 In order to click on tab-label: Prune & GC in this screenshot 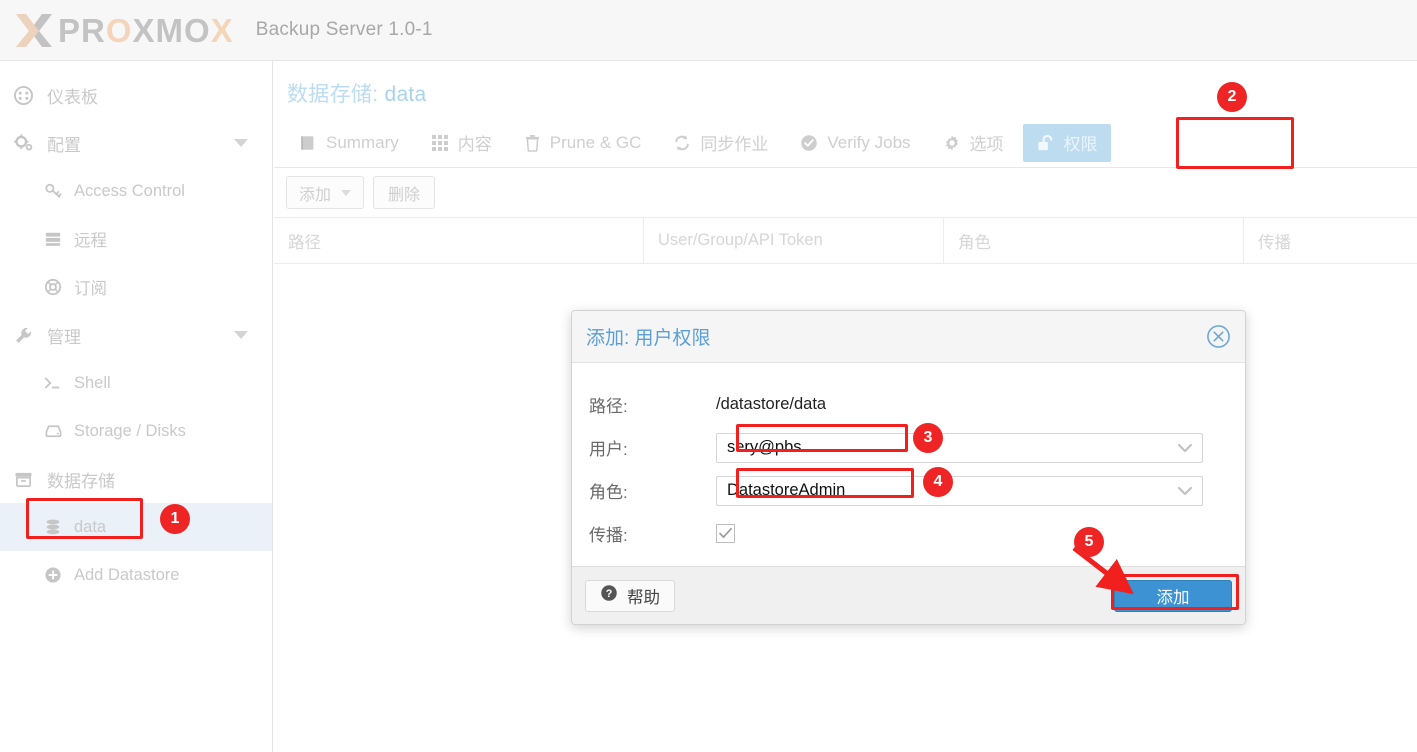, I will do `click(595, 142)`.